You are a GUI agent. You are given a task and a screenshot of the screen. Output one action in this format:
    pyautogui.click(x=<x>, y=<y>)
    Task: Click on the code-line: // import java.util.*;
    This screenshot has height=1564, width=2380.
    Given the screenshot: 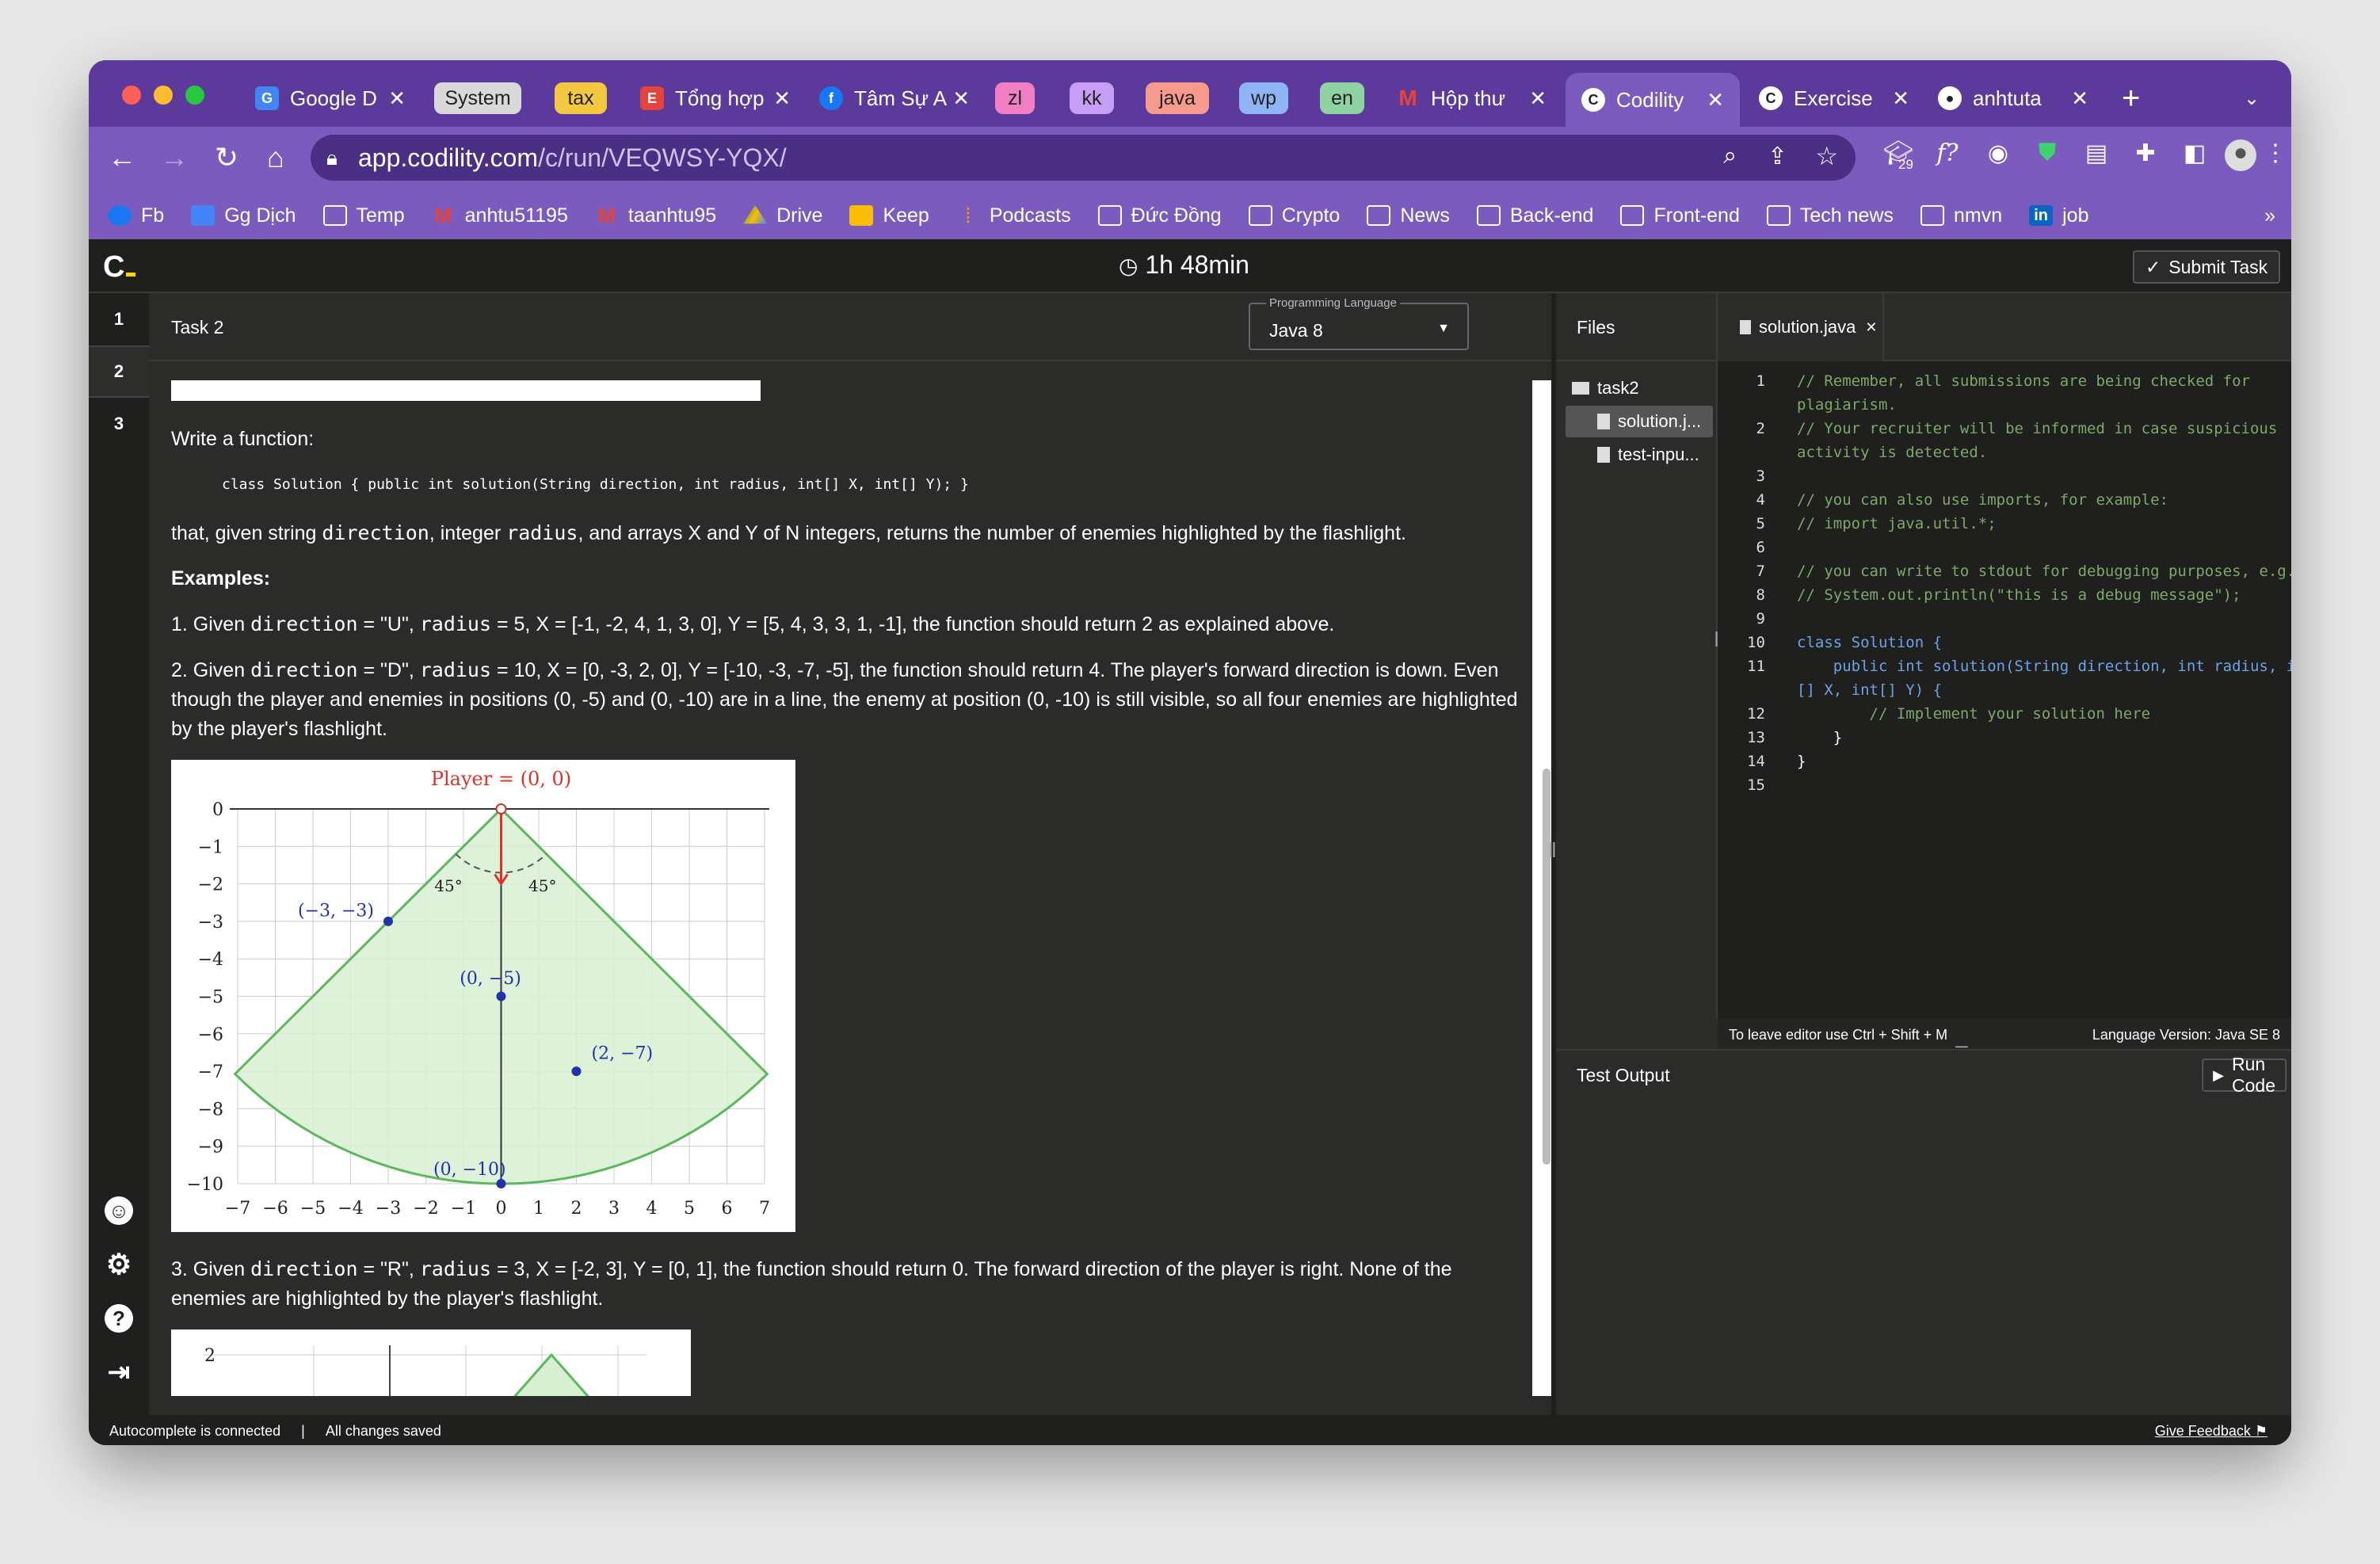 What is the action you would take?
    pyautogui.click(x=1897, y=523)
    